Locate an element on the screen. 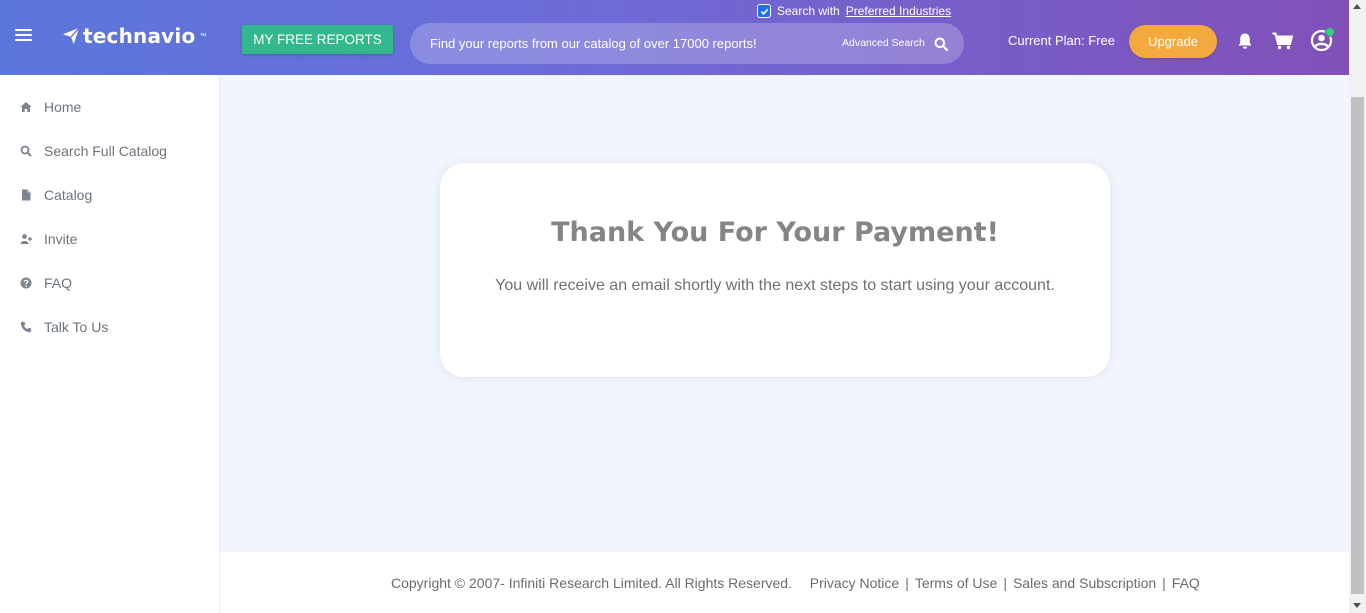 This screenshot has width=1366, height=613. sidebar-item-invite: Invite is located at coordinates (48, 239).